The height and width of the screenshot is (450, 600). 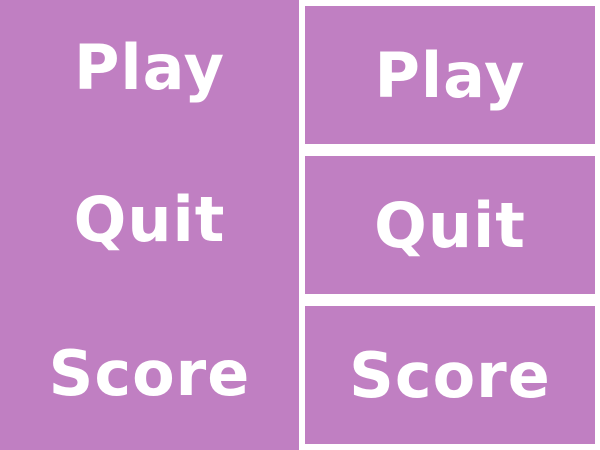 I want to click on left-score-button: Score, so click(x=149, y=373).